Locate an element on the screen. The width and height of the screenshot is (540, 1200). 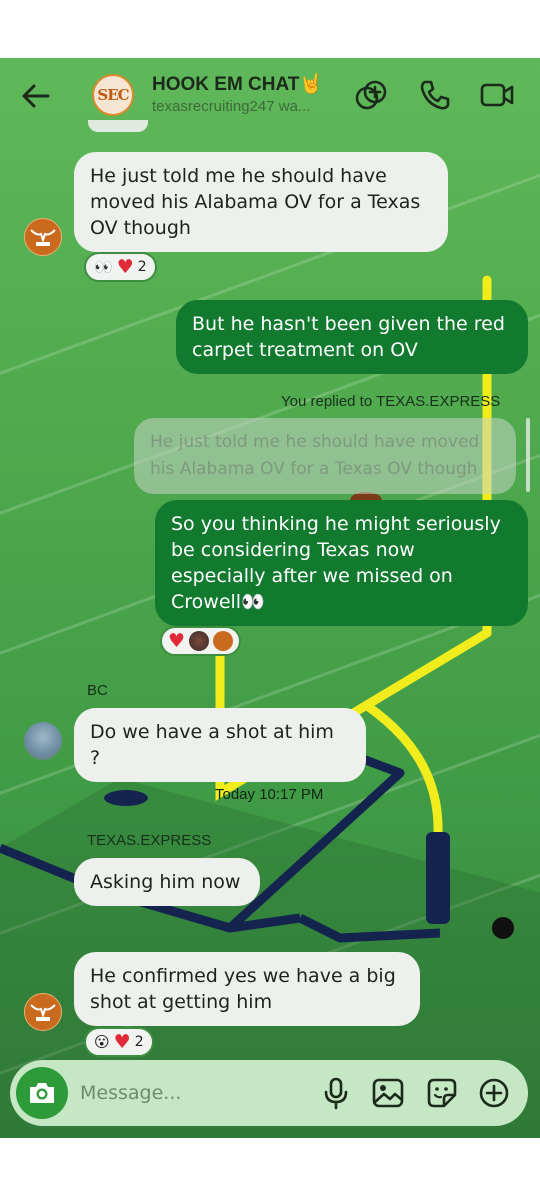
sticker-icon is located at coordinates (442, 1093).